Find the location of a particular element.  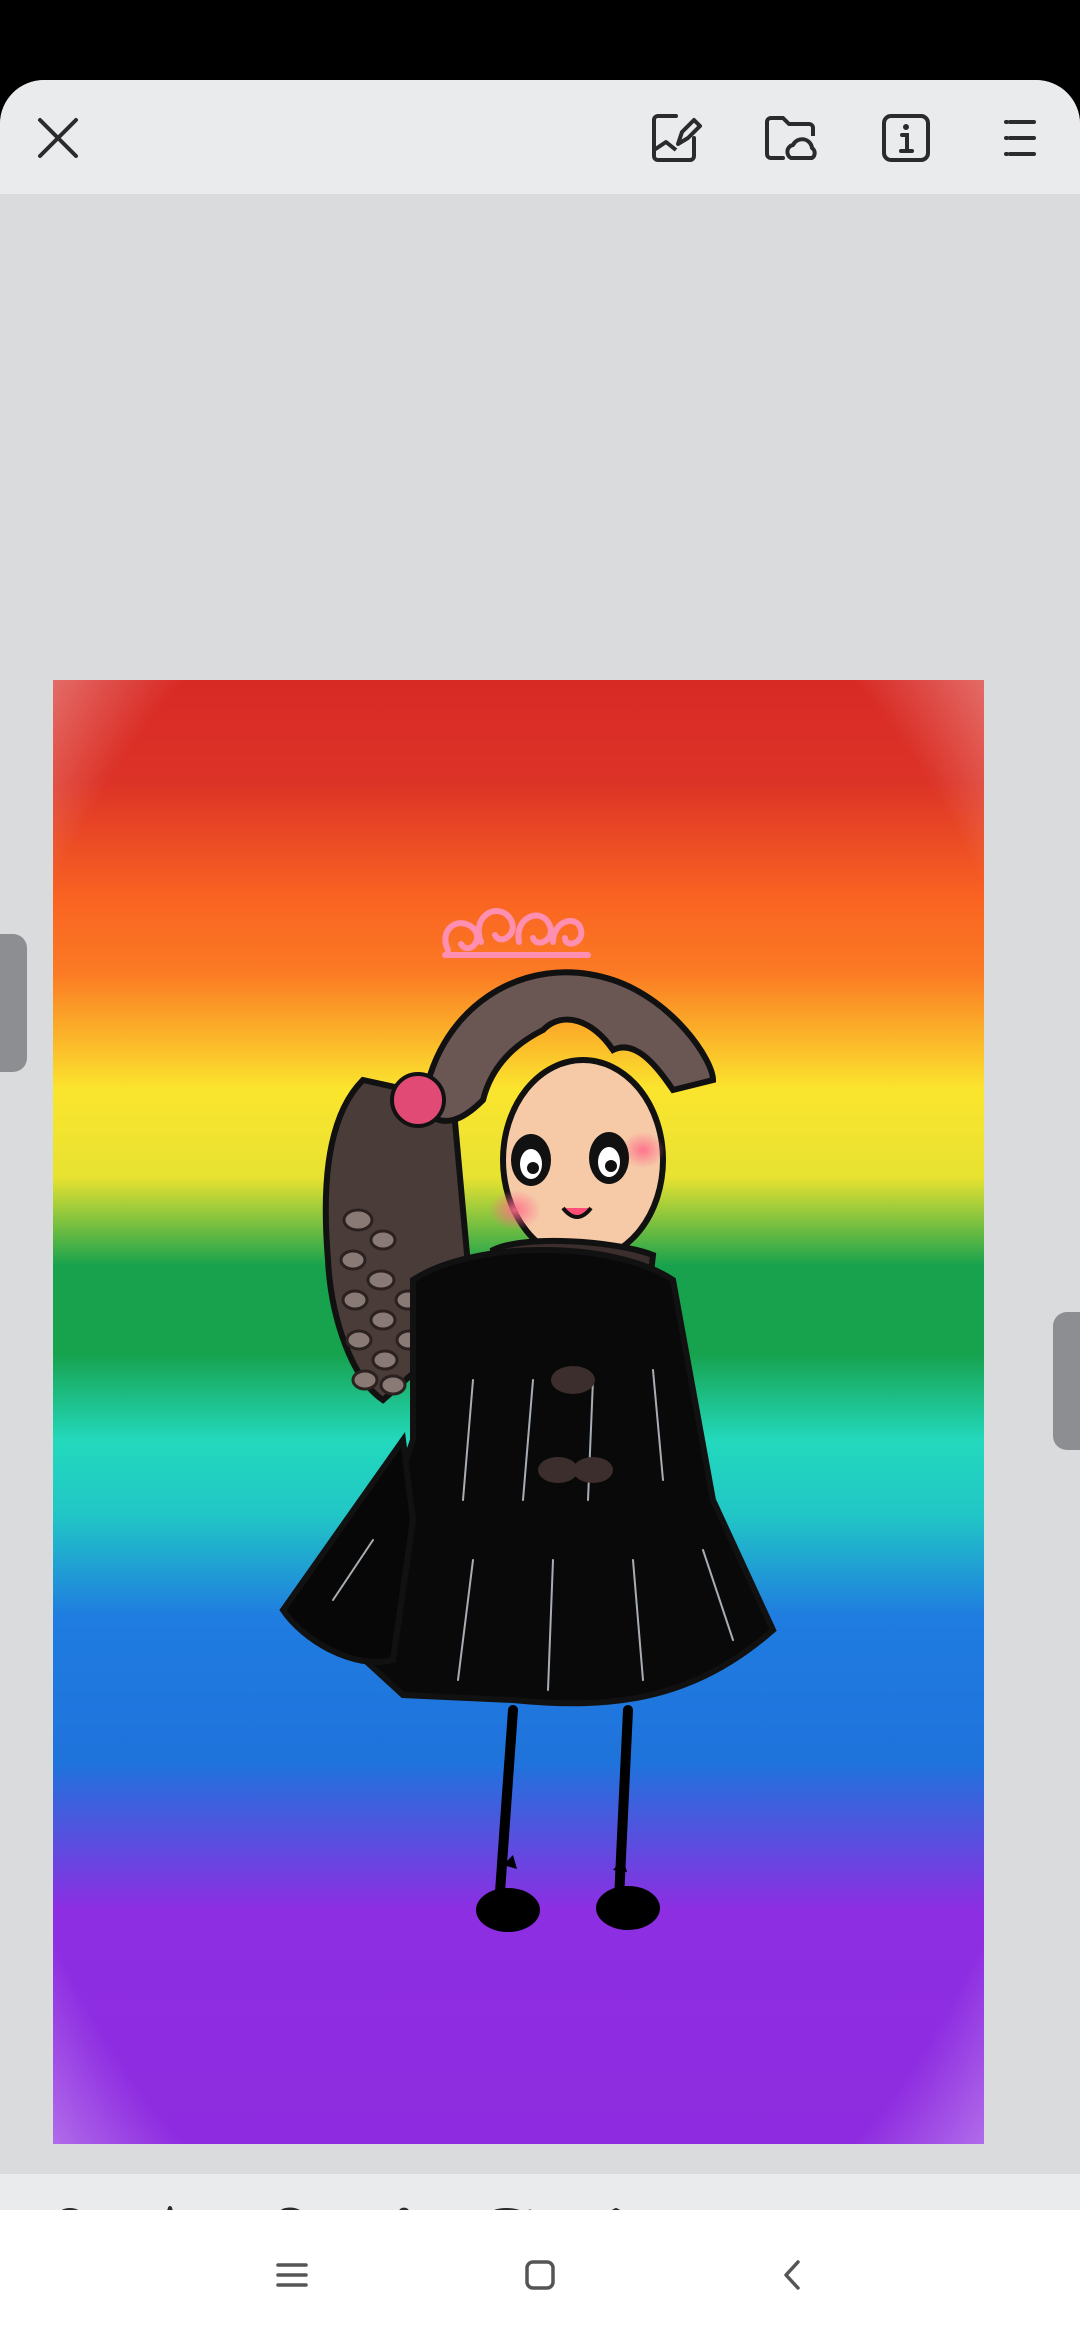

home-icon is located at coordinates (540, 2275).